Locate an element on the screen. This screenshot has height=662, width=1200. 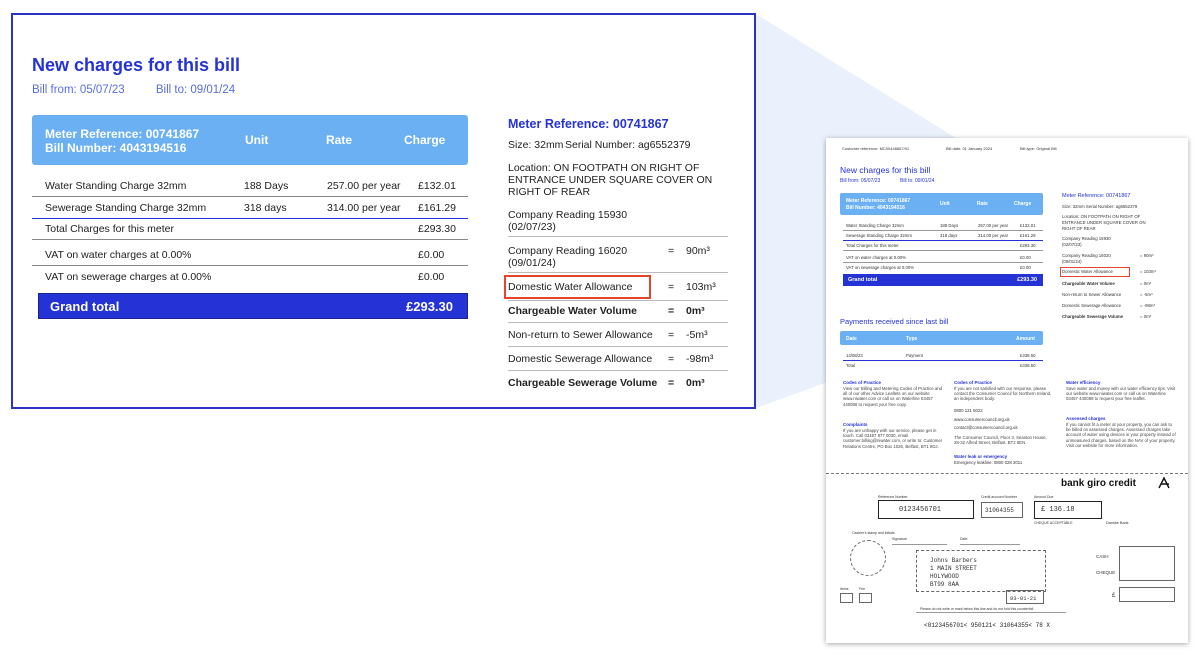
sort-code: 93-01-21 is located at coordinates (1023, 598).